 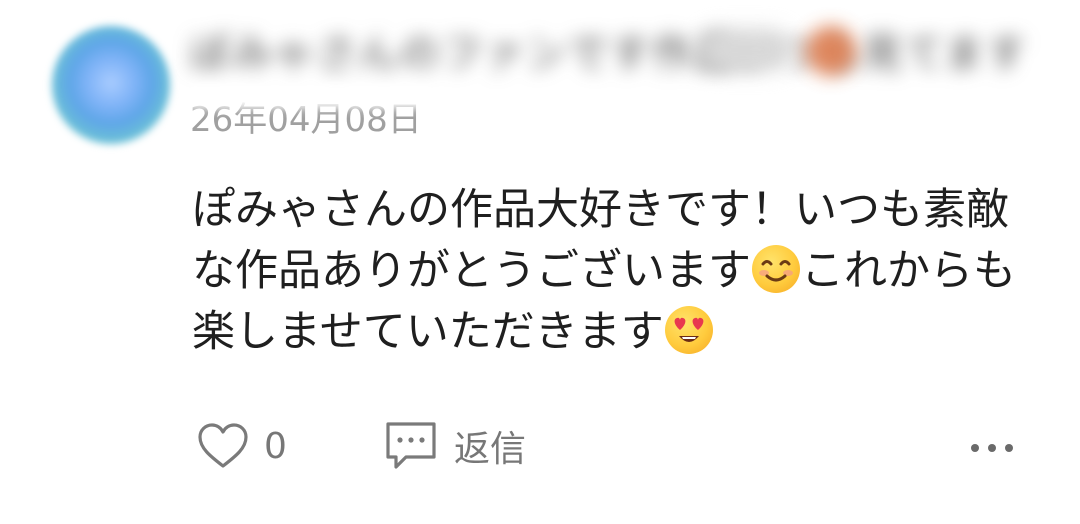 I want to click on comment-line-2: な作品ありがとうございます これからも, so click(x=604, y=270).